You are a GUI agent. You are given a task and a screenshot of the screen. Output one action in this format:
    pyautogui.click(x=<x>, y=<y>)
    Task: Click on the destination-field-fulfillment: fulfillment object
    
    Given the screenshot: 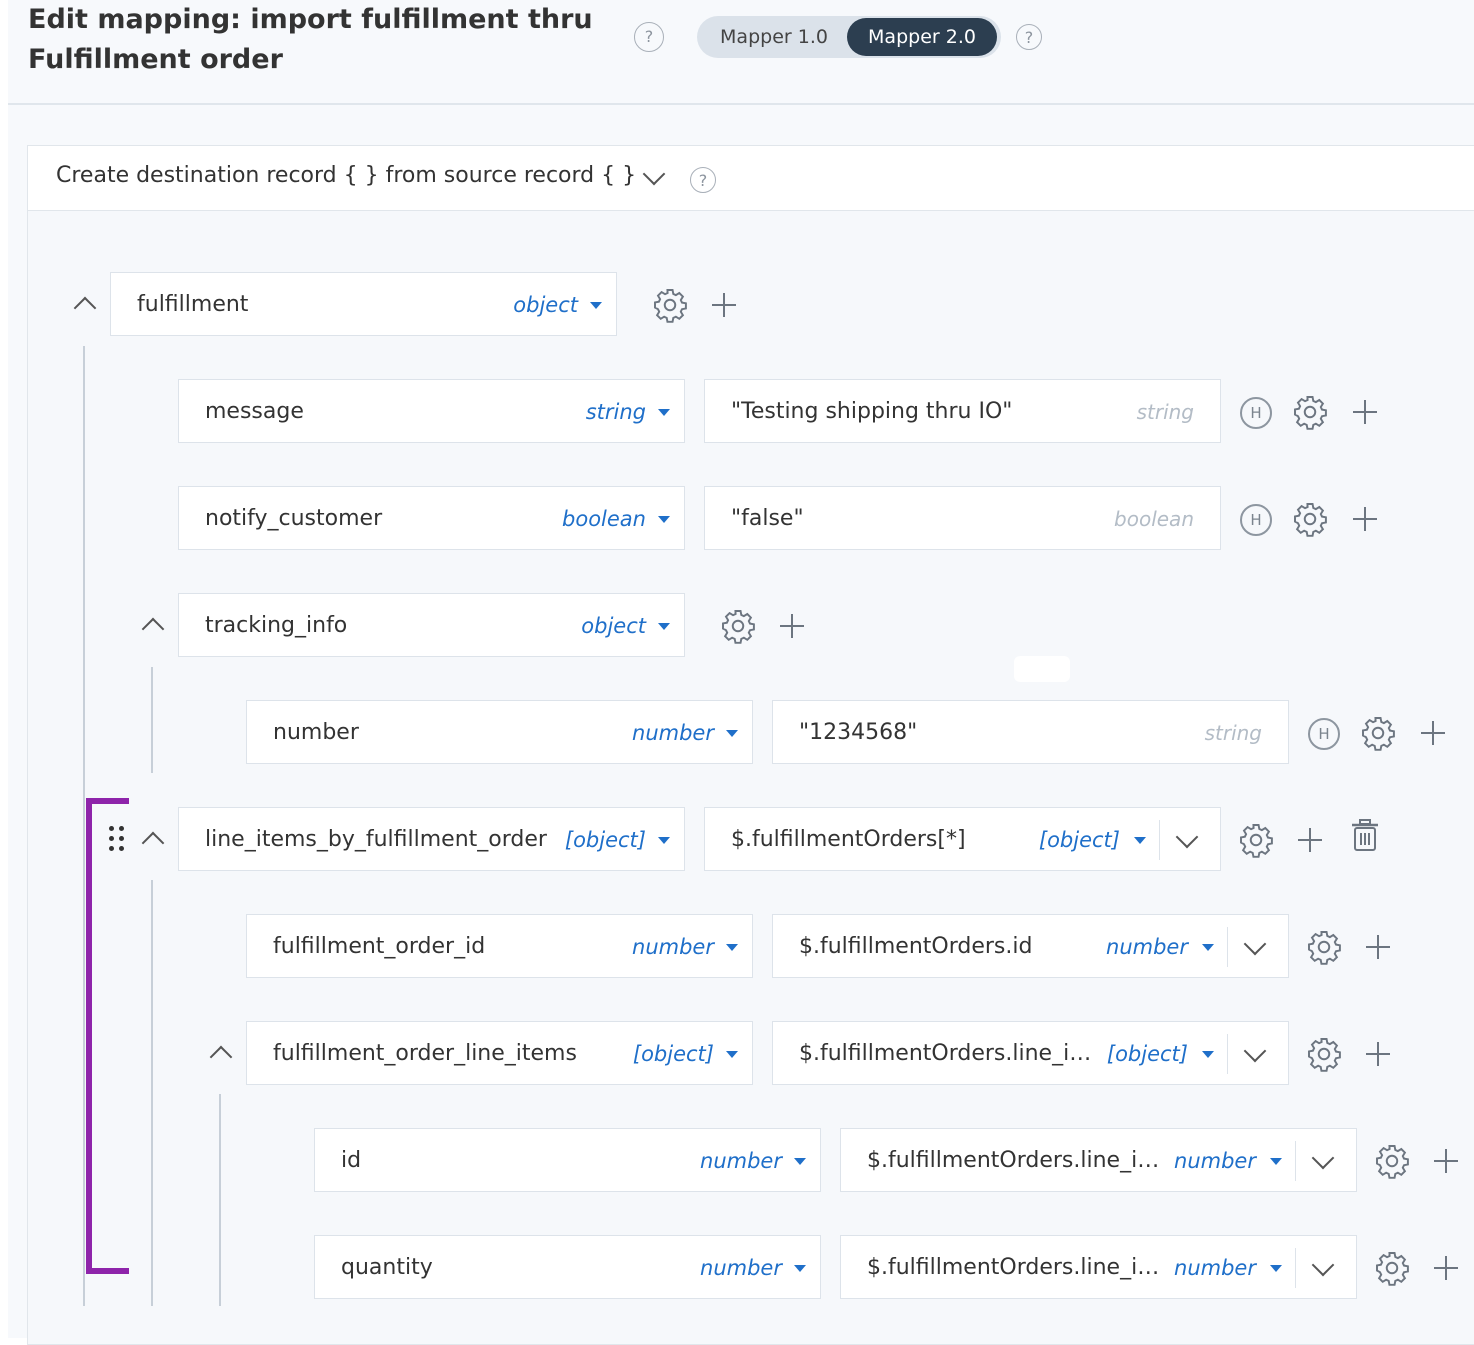 What is the action you would take?
    pyautogui.click(x=363, y=304)
    